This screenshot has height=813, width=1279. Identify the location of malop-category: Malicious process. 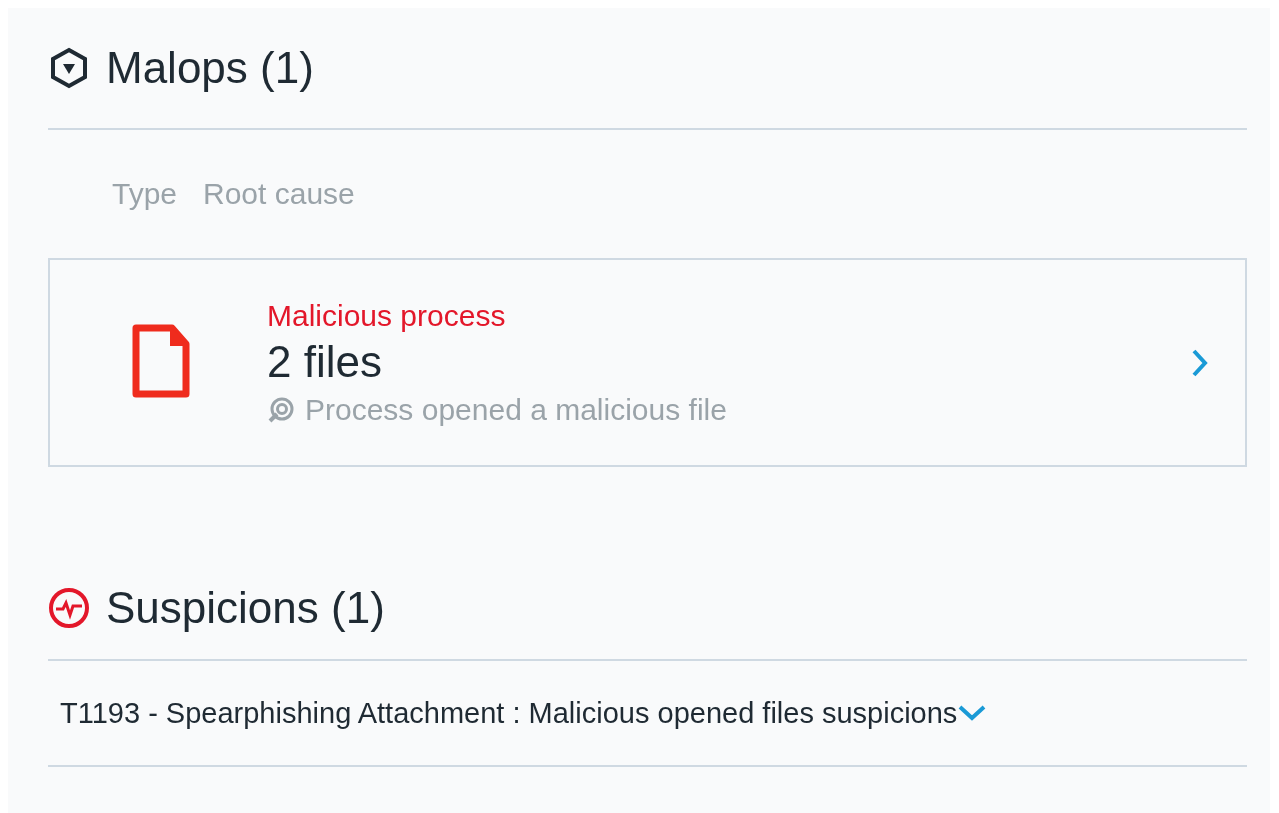
(387, 315).